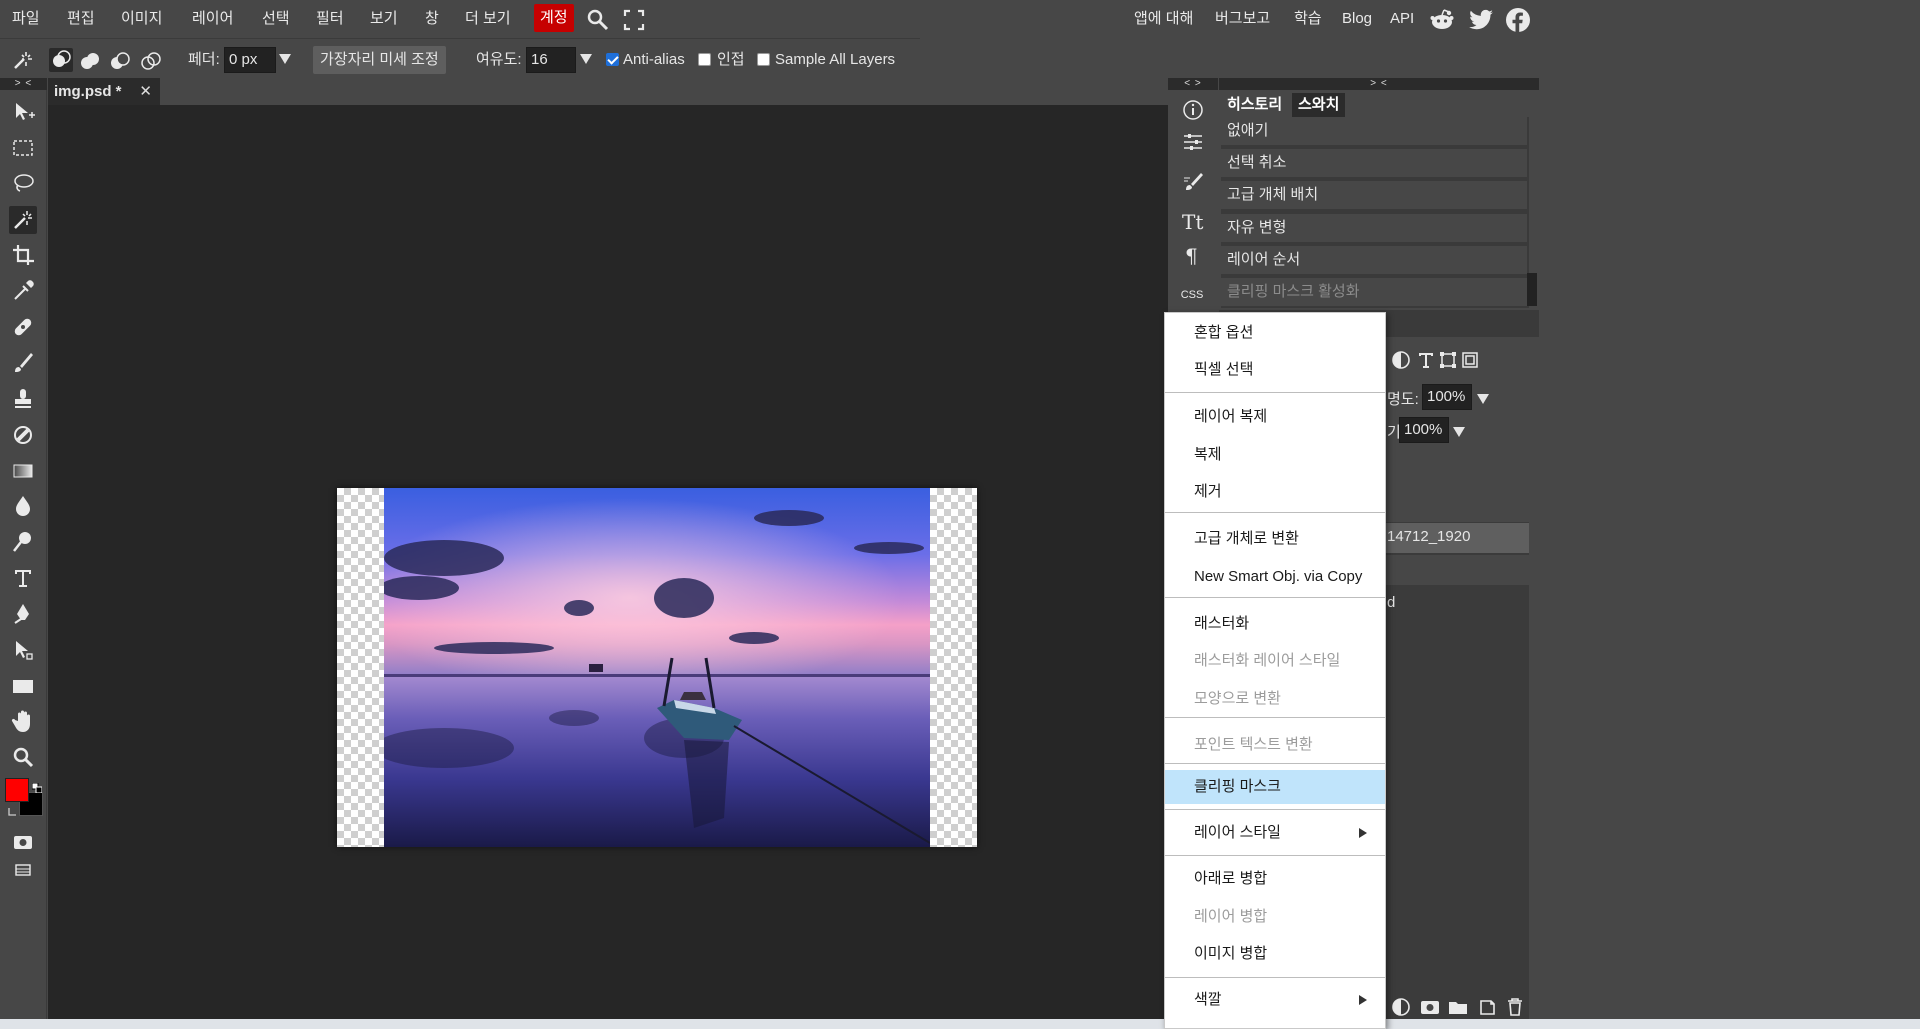 This screenshot has height=1029, width=1920. I want to click on tolerance-dropdown-icon, so click(586, 59).